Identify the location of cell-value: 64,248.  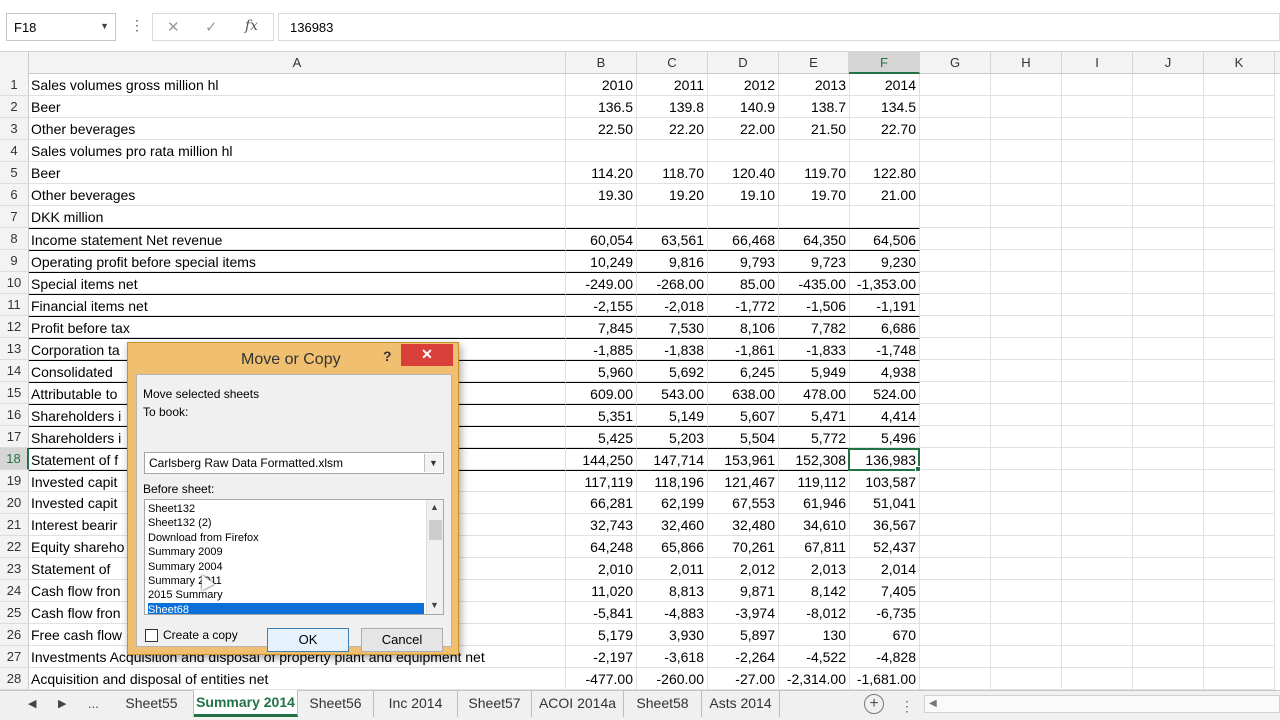
(601, 547).